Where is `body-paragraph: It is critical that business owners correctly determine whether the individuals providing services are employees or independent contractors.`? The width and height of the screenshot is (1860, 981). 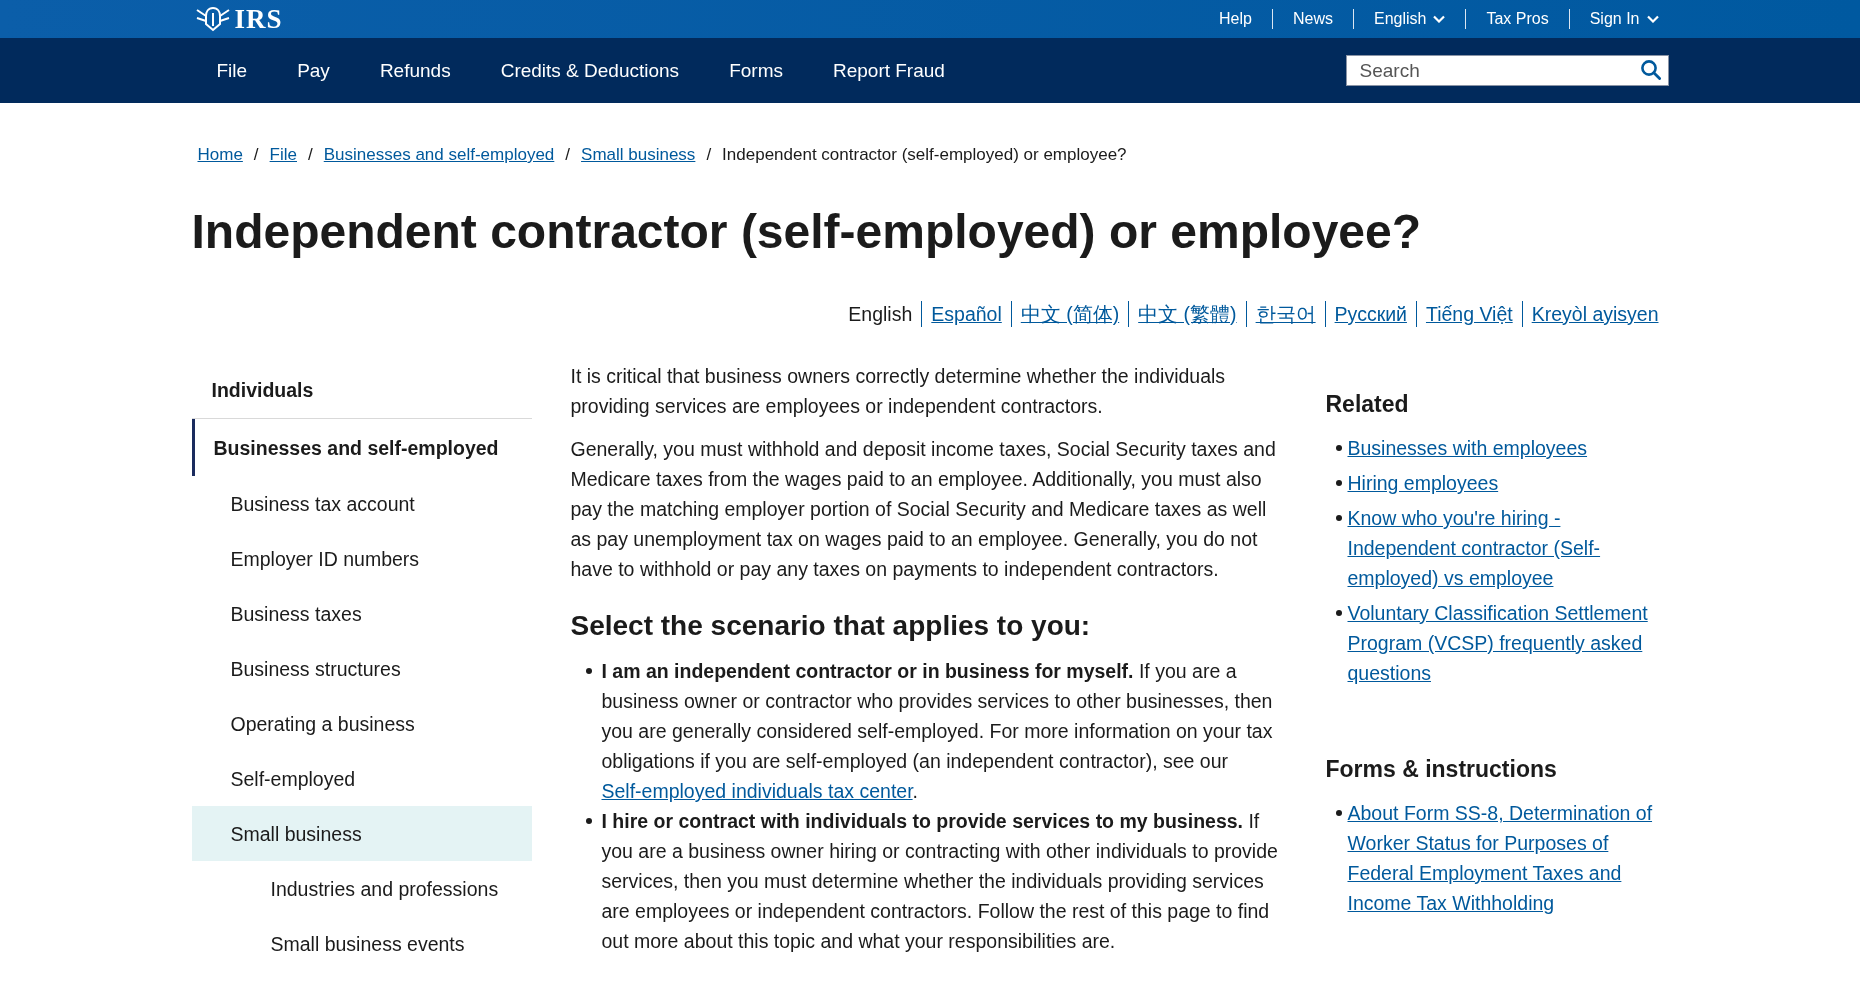 body-paragraph: It is critical that business owners correctly determine whether the individuals providing services are employees or independent contractors. is located at coordinates (898, 391).